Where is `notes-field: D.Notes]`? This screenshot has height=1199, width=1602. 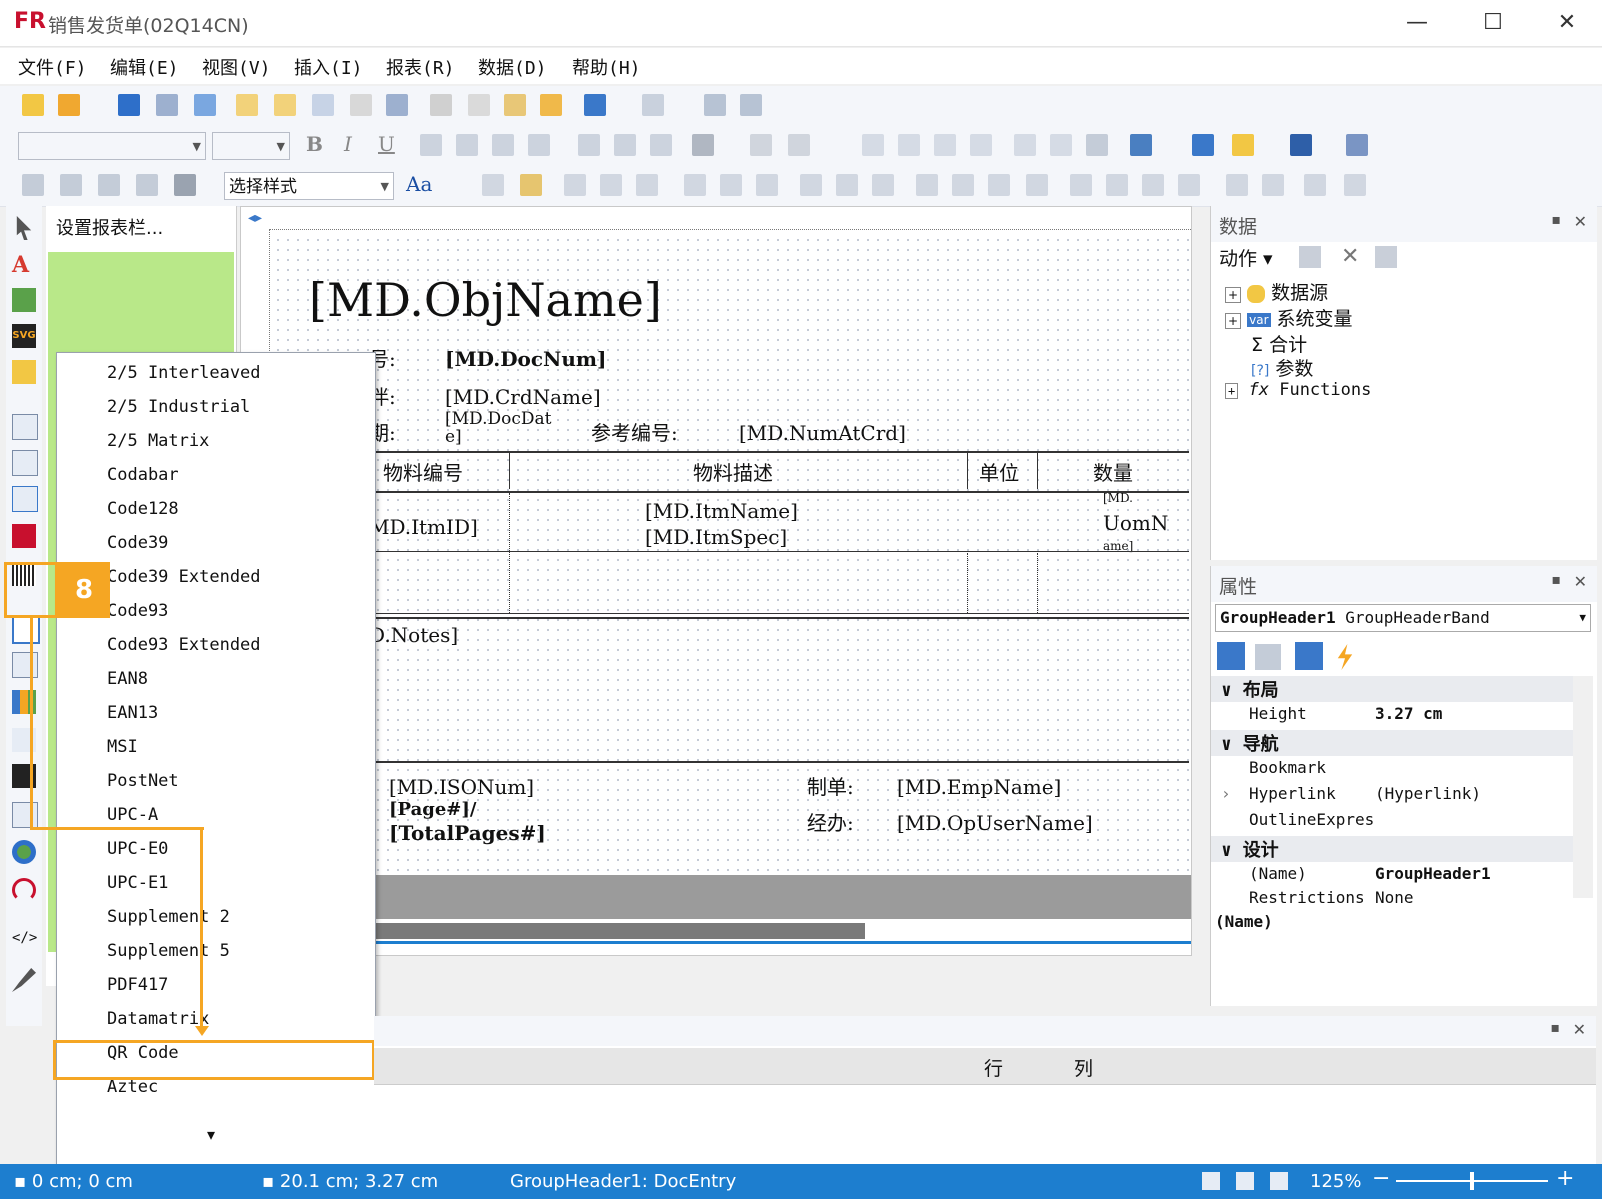
notes-field: D.Notes] is located at coordinates (413, 635).